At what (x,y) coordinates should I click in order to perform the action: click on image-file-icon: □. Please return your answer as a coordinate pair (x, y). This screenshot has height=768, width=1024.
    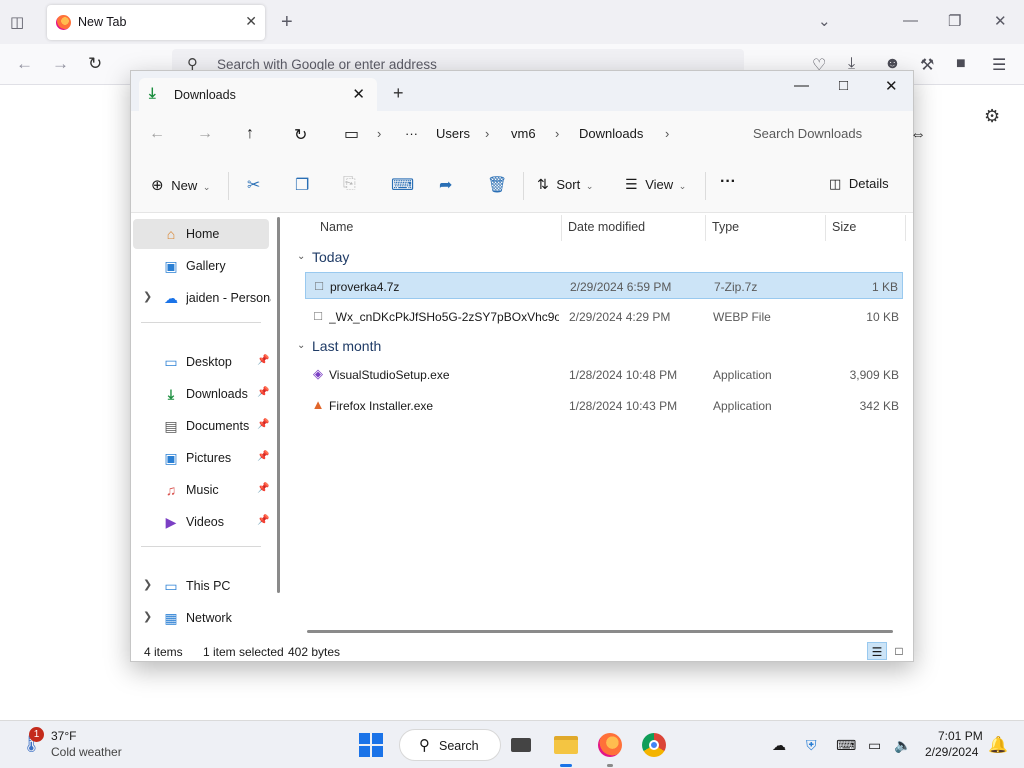
    Looking at the image, I should click on (318, 315).